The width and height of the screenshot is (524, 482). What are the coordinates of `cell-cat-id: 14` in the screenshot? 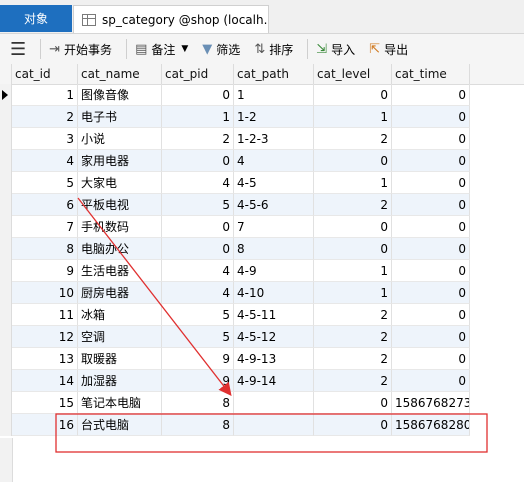 It's located at (45, 381).